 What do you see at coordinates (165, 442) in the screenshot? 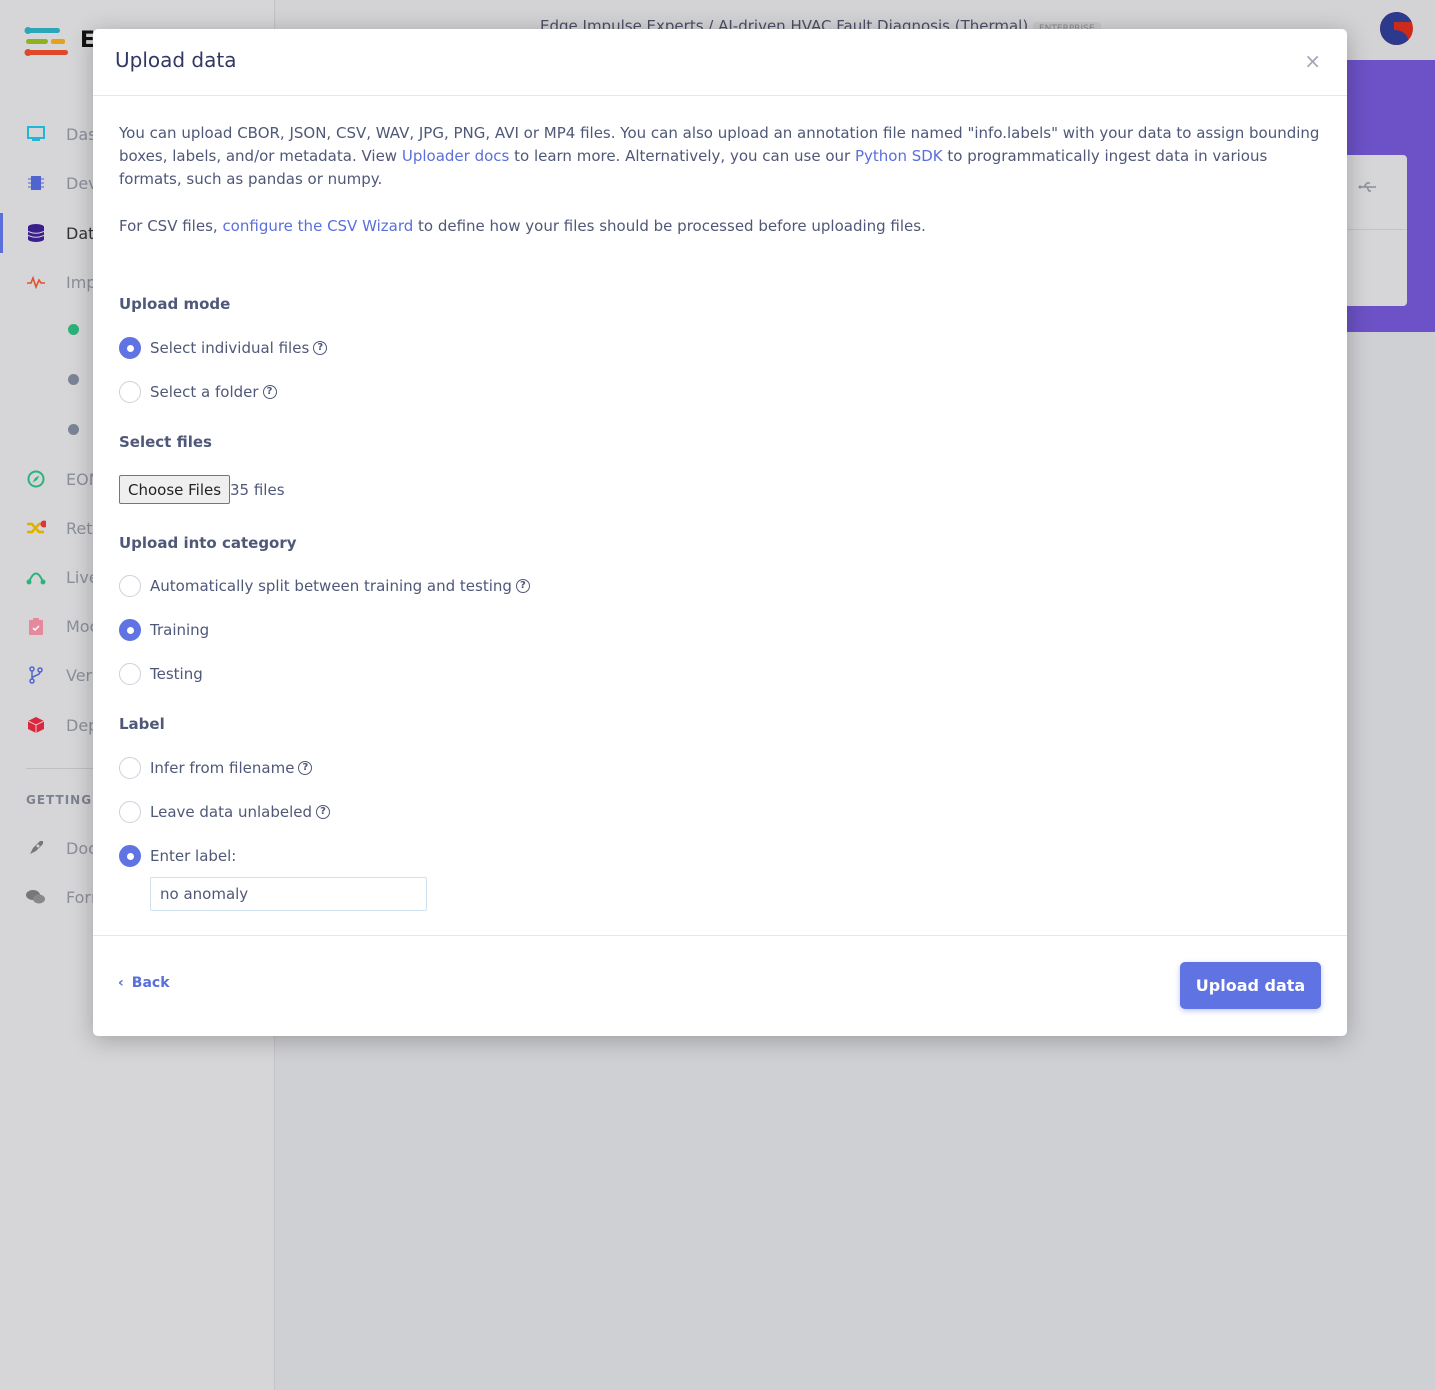
I see `select-files-heading: Select files` at bounding box center [165, 442].